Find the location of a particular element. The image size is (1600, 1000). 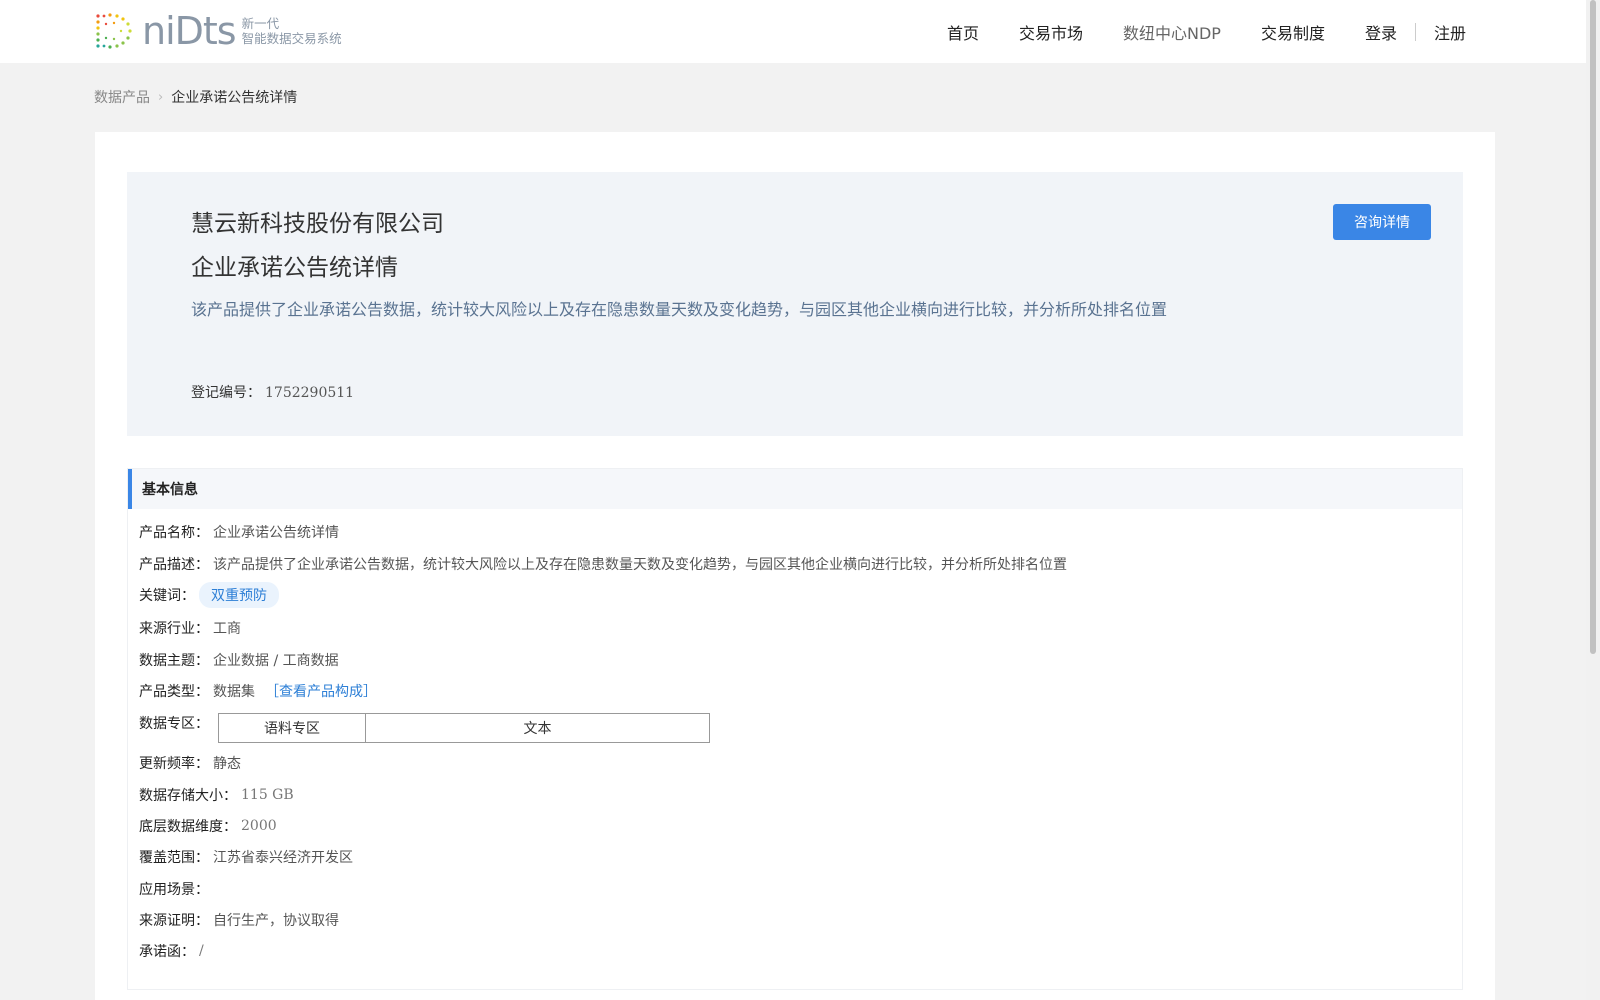

nav-market: 交易市场 is located at coordinates (1051, 32).